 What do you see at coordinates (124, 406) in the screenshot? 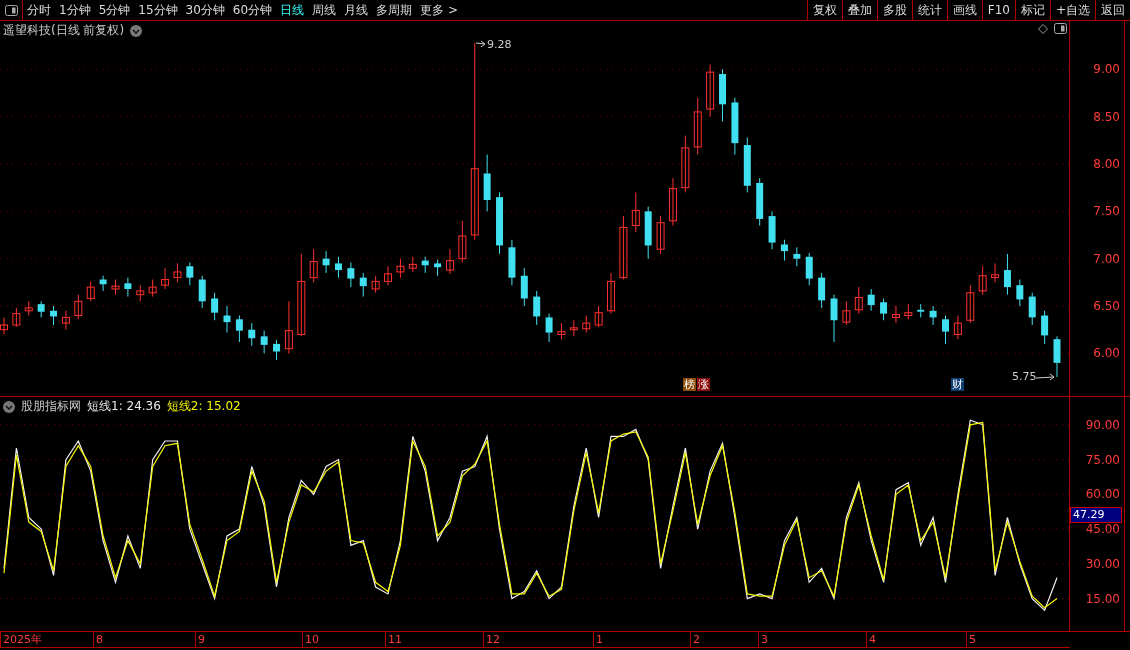
I see `indicator-reading: 短线1: 24.36` at bounding box center [124, 406].